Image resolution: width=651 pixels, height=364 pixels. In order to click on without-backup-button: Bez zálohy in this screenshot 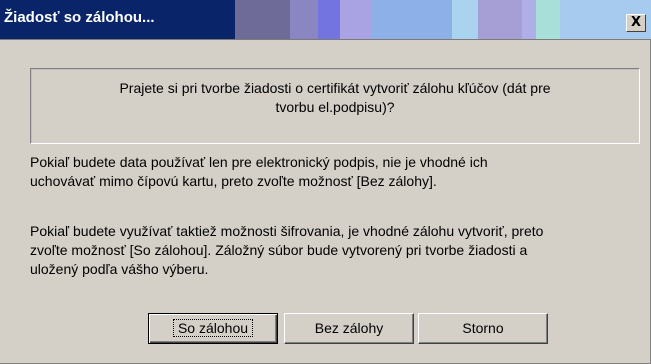, I will do `click(349, 328)`.